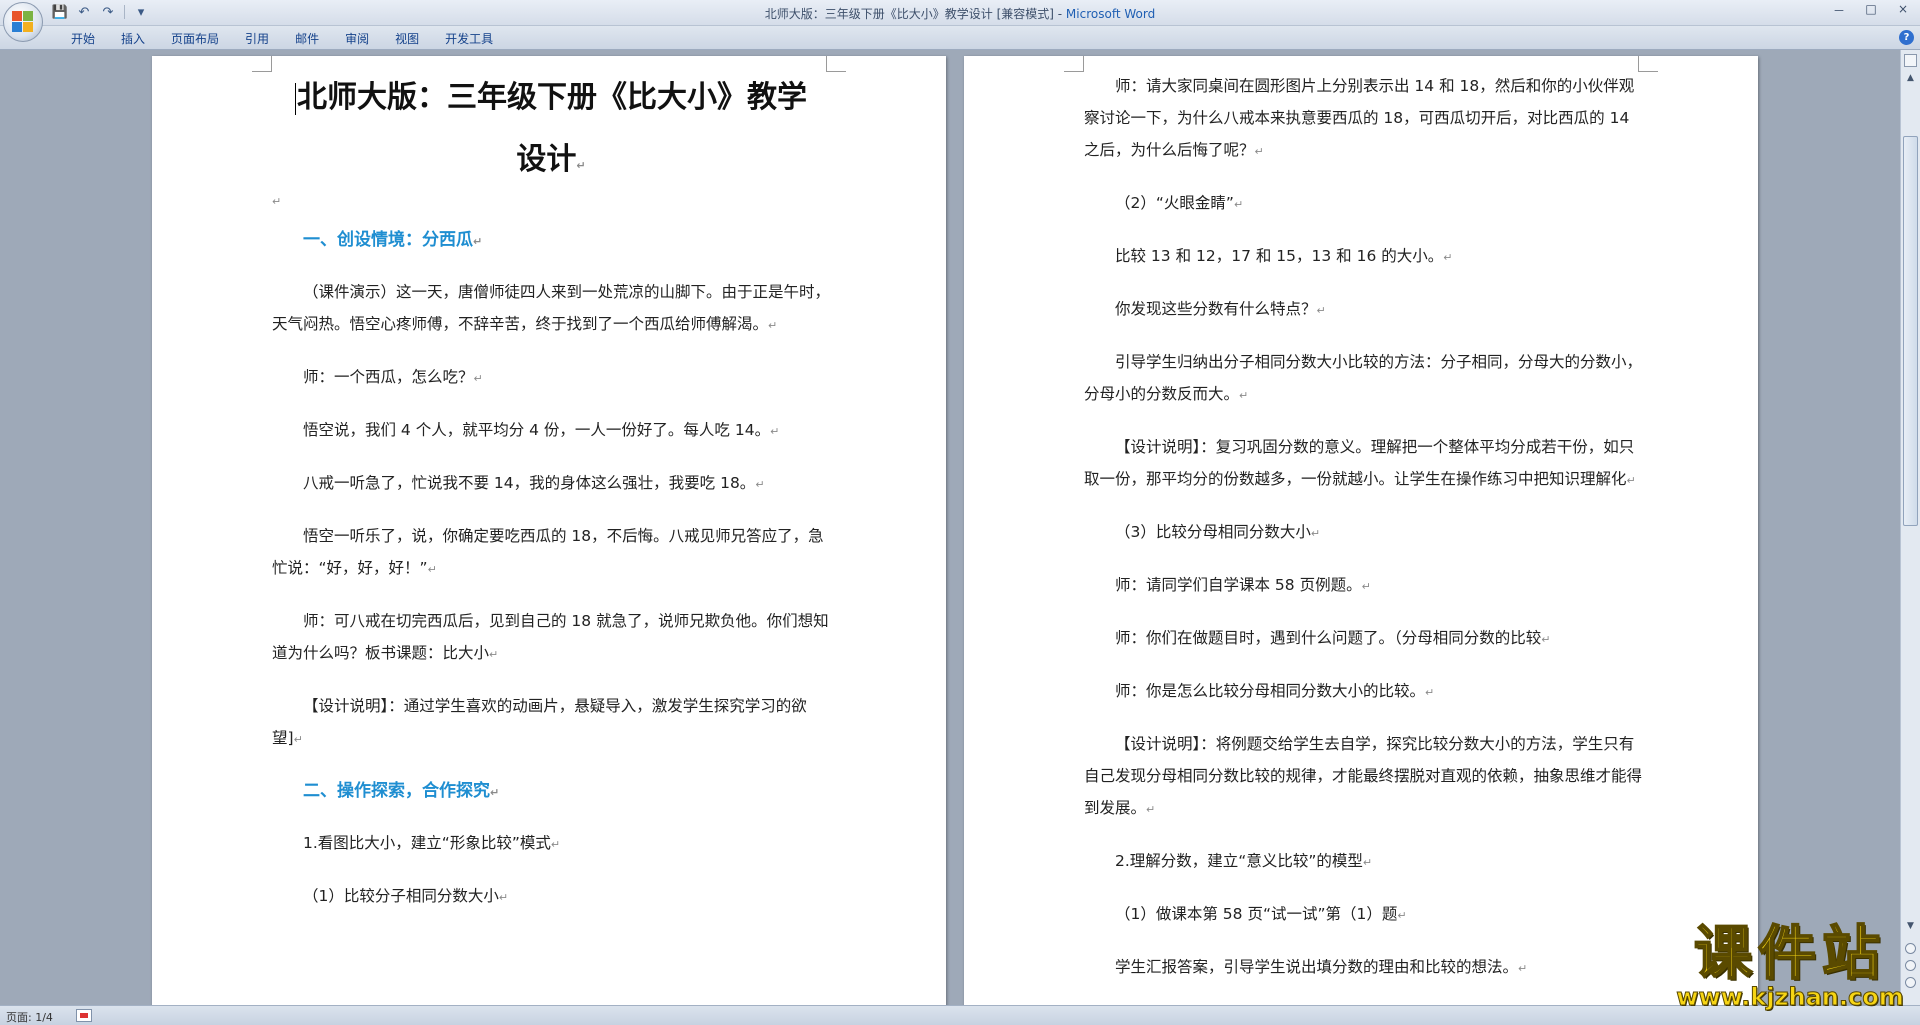 This screenshot has height=1025, width=1920. What do you see at coordinates (1910, 60) in the screenshot?
I see `view-ruler-button` at bounding box center [1910, 60].